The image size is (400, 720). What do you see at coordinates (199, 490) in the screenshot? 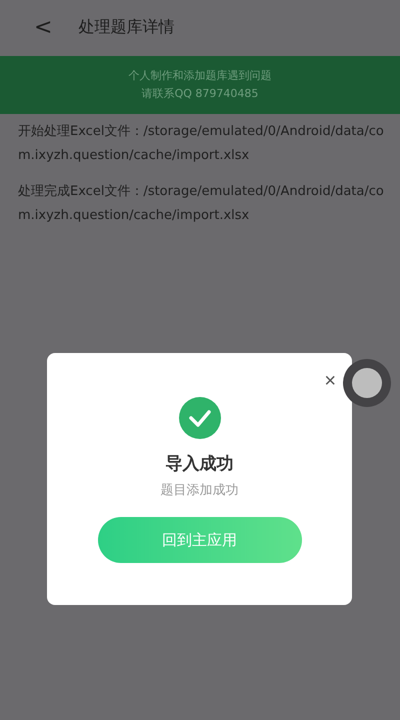
I see `dialog-message: 题目添加成功` at bounding box center [199, 490].